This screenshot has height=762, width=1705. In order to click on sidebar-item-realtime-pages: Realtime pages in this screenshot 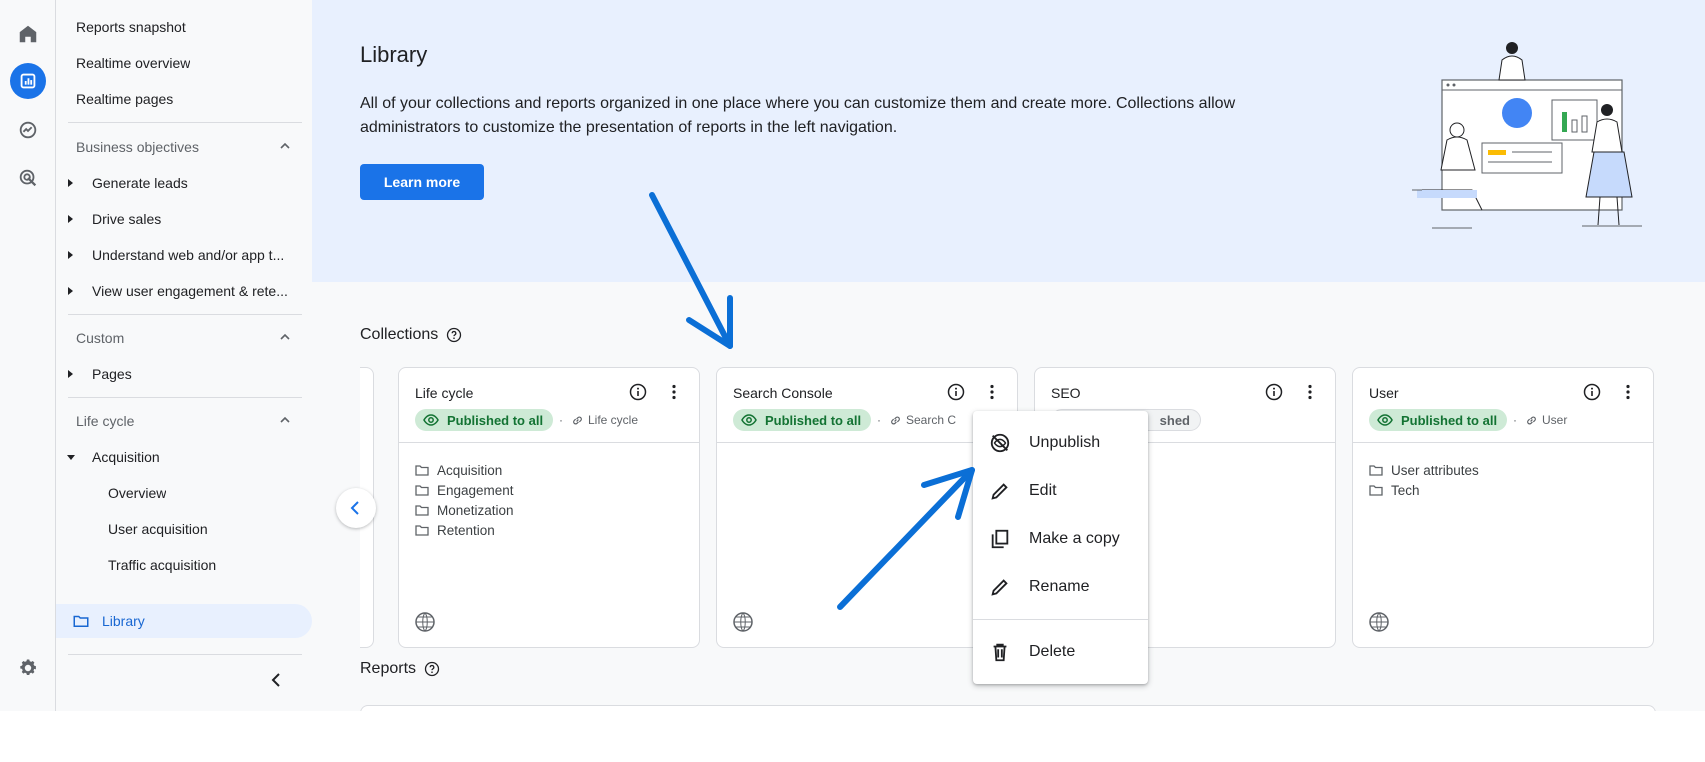, I will do `click(124, 99)`.